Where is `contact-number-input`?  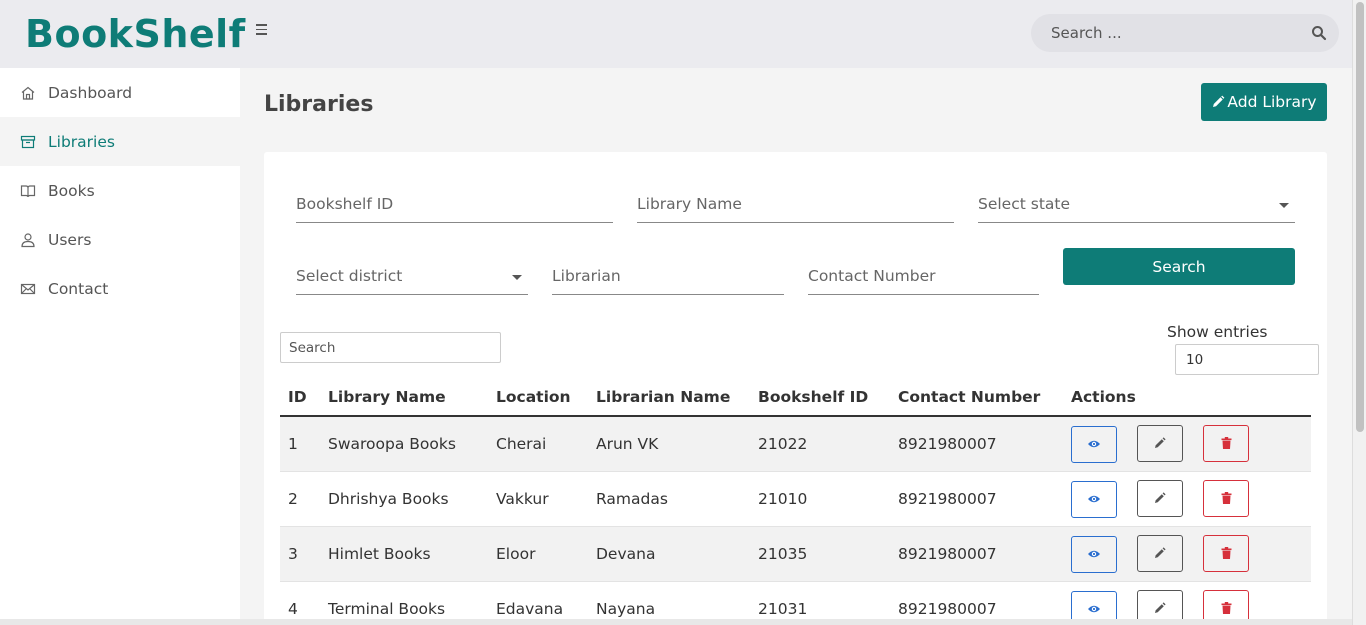
contact-number-input is located at coordinates (923, 276).